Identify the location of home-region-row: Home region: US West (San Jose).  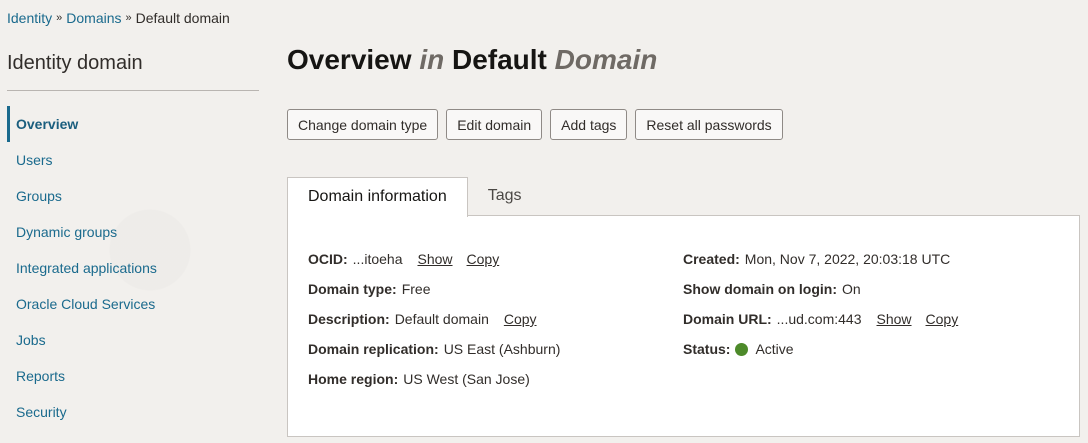
(434, 379).